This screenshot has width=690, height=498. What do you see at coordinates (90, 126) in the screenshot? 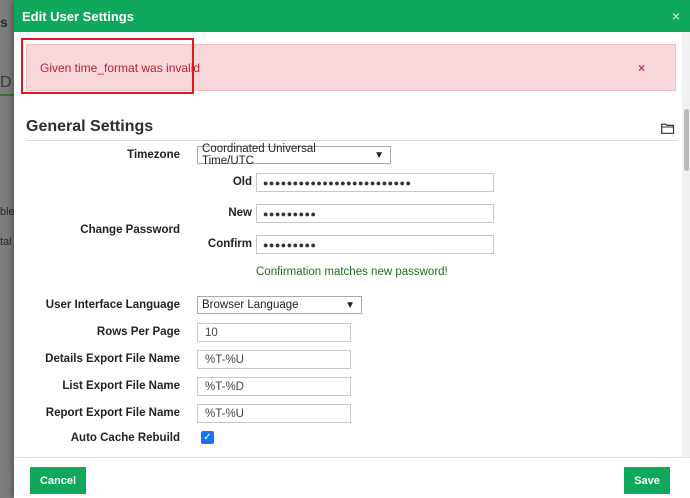
I see `section-title: General Settings` at bounding box center [90, 126].